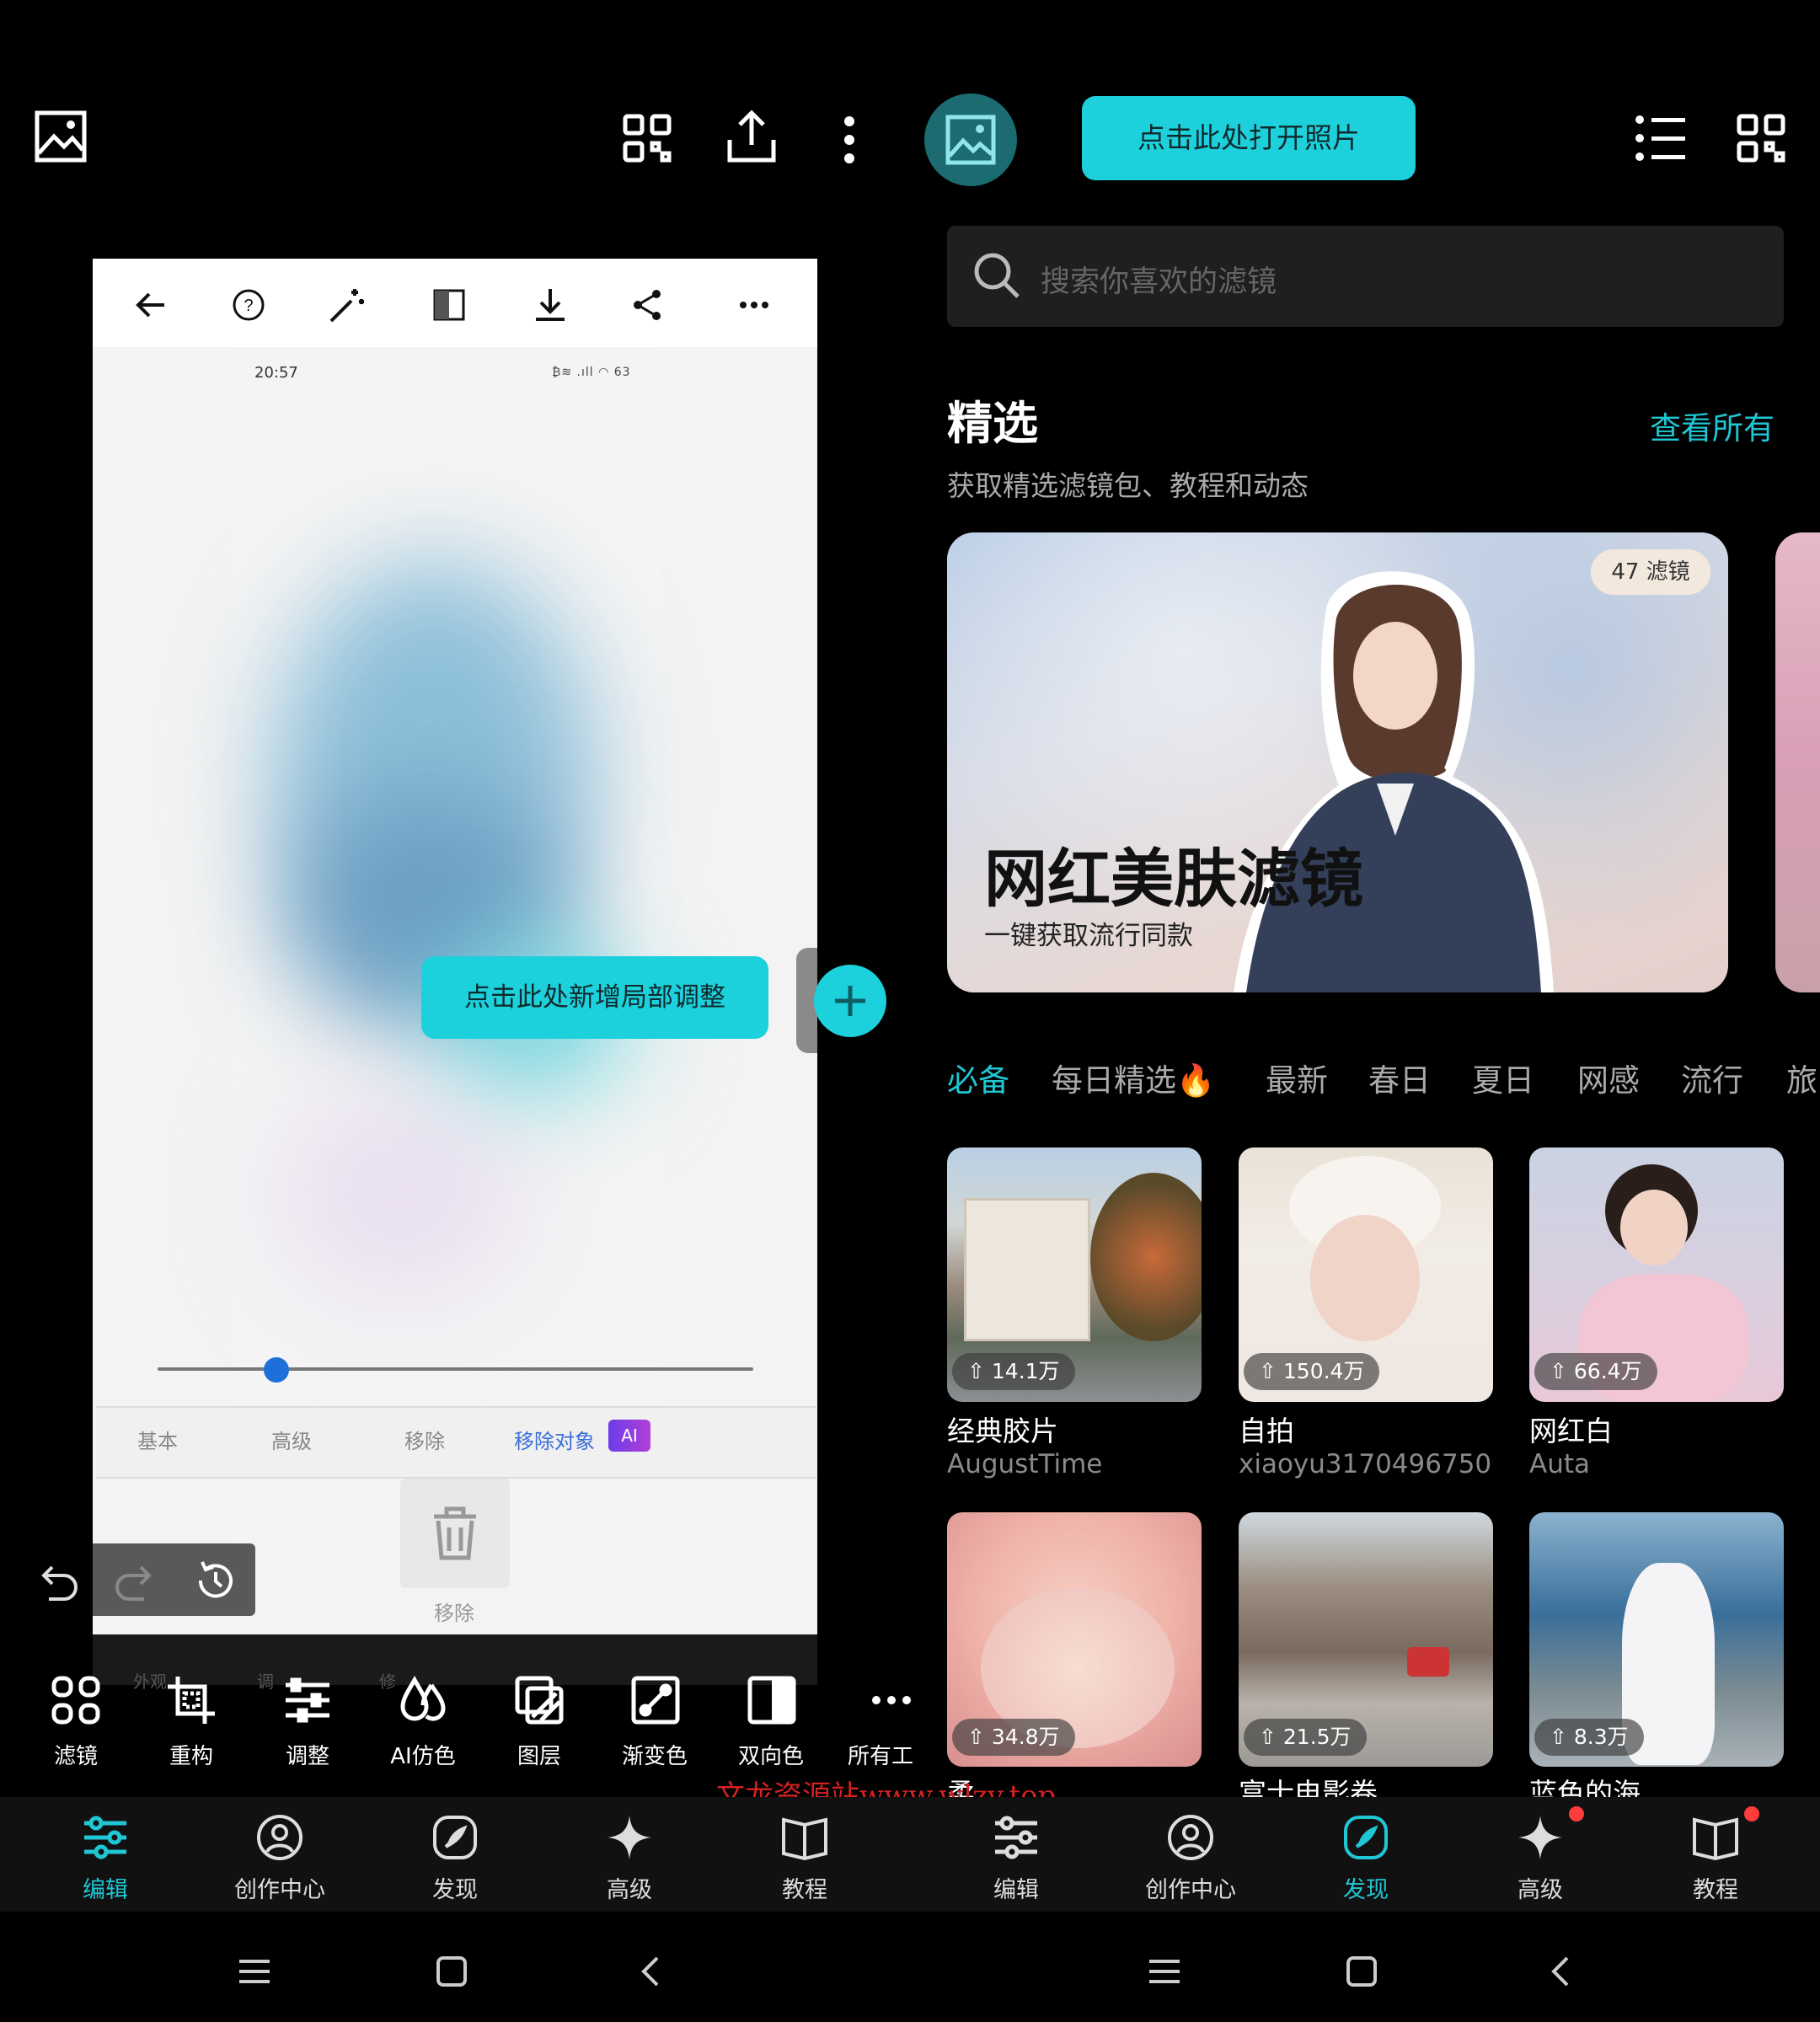  What do you see at coordinates (1266, 1431) in the screenshot?
I see `filter-title: 自拍` at bounding box center [1266, 1431].